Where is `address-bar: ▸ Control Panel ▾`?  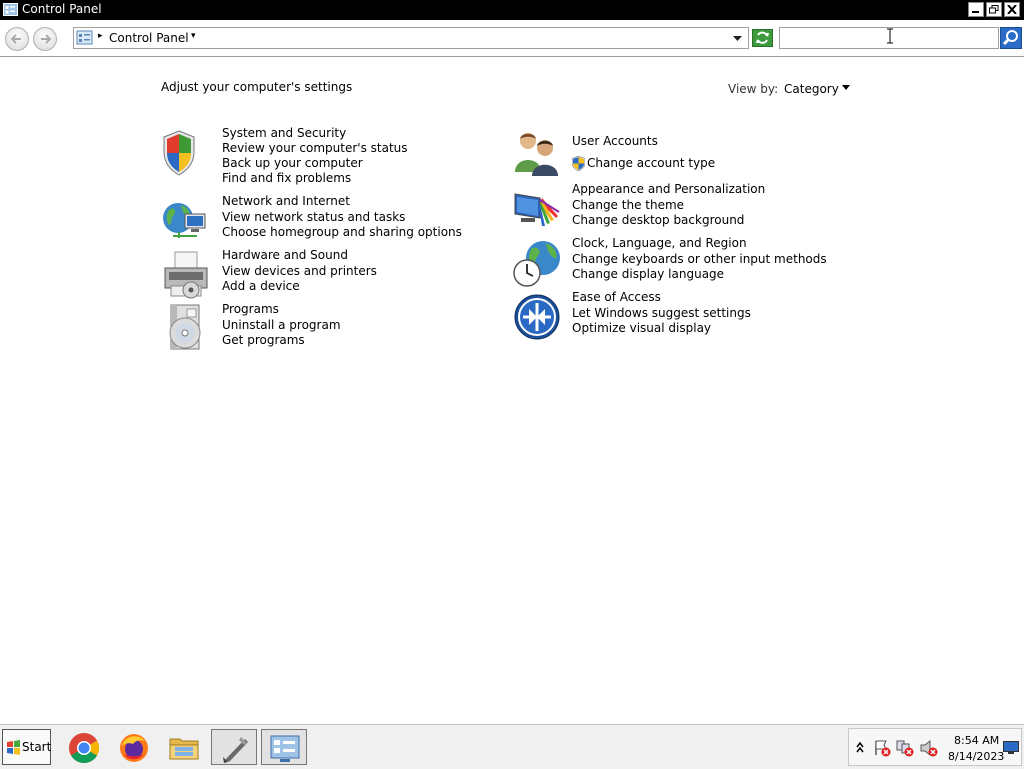
address-bar: ▸ Control Panel ▾ is located at coordinates (411, 38).